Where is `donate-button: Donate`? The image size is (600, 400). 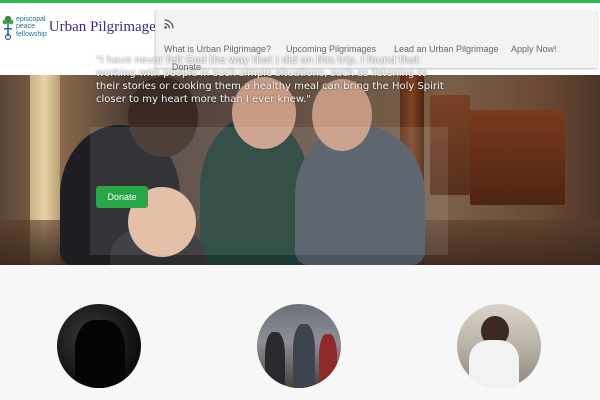 donate-button: Donate is located at coordinates (122, 197).